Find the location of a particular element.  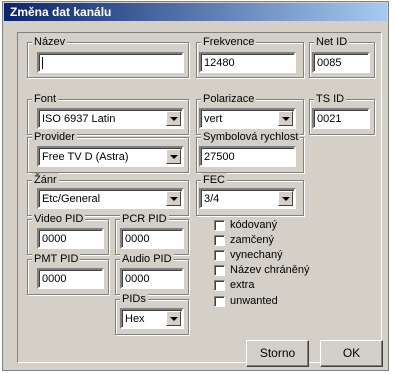

polarizace-label: Polarizace is located at coordinates (229, 99).